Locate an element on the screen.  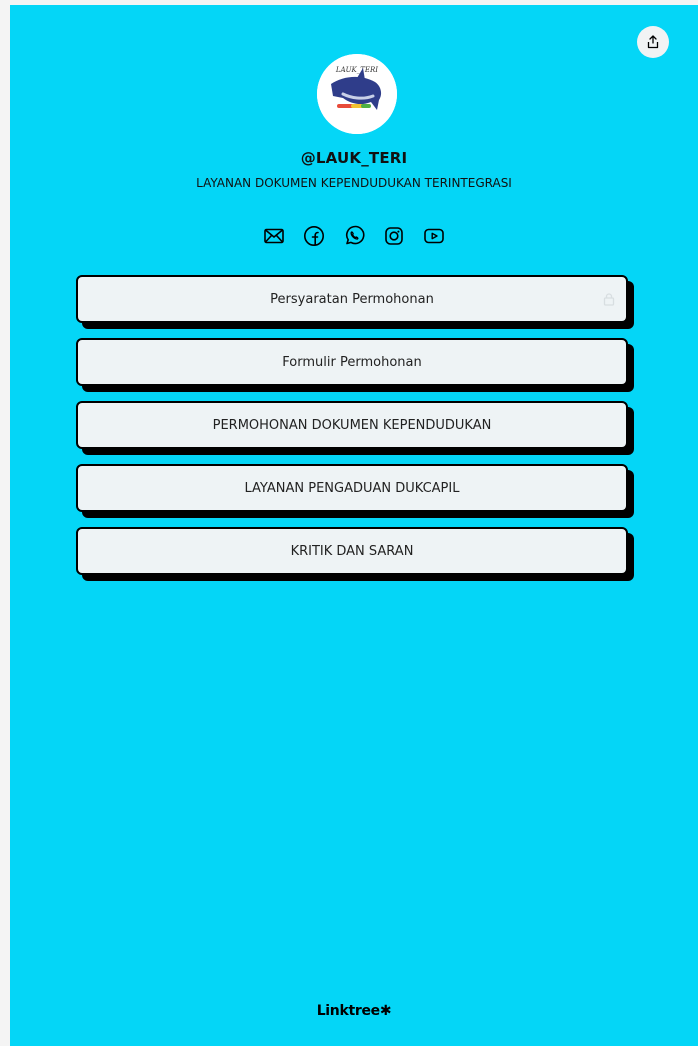
profile-handle: @LAUK_TERI is located at coordinates (354, 158).